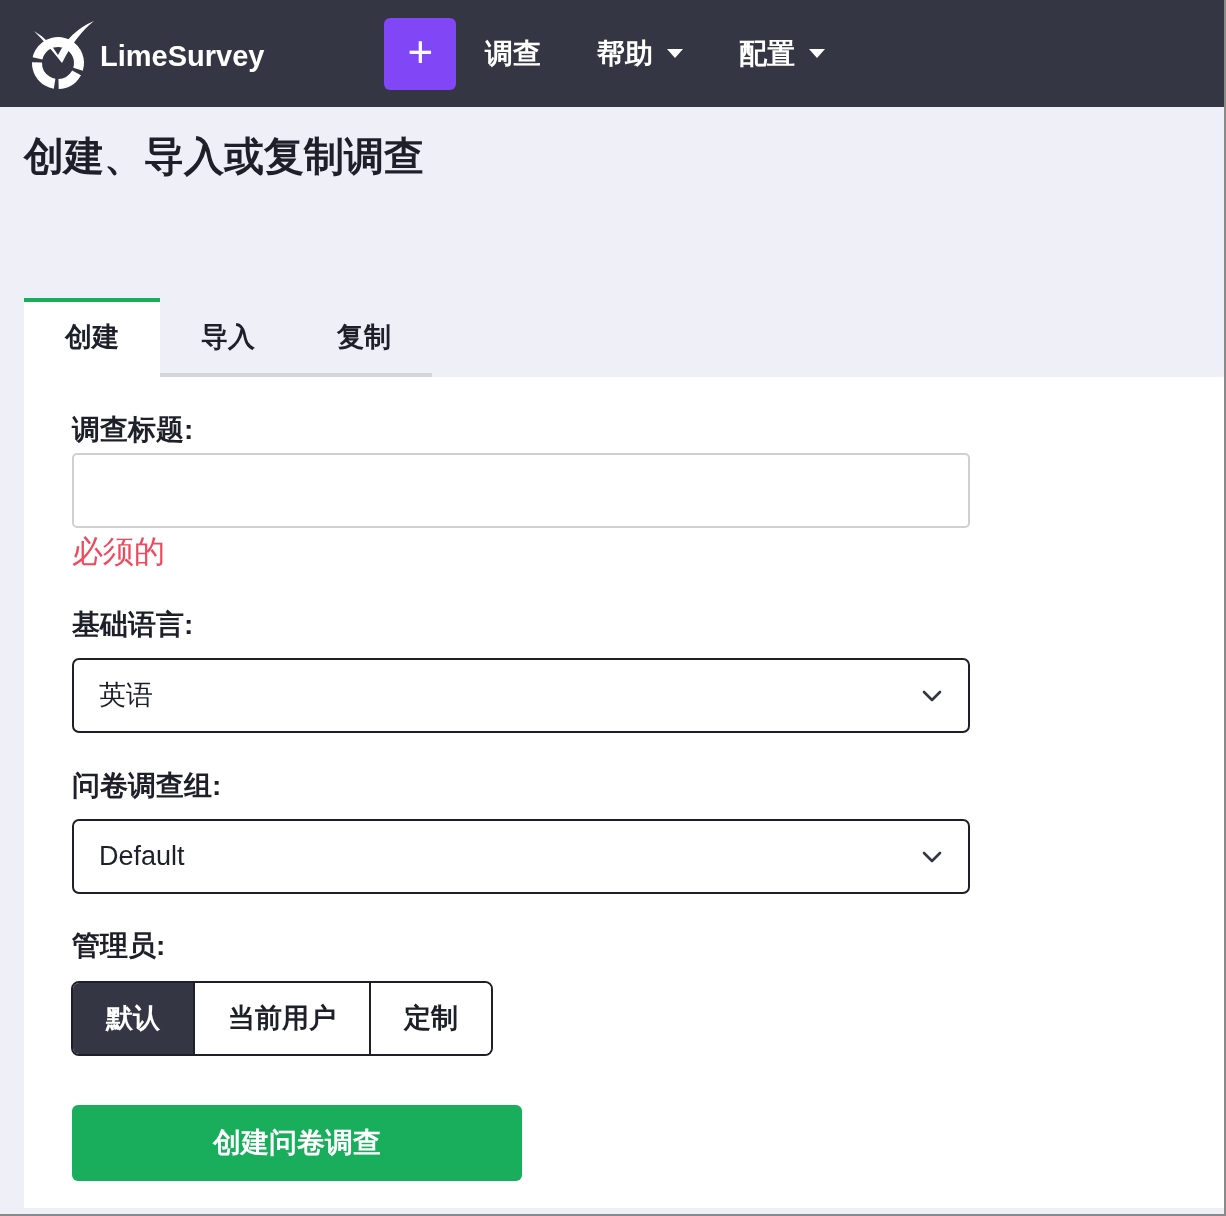  I want to click on nav-menu-item: 配置, so click(782, 53).